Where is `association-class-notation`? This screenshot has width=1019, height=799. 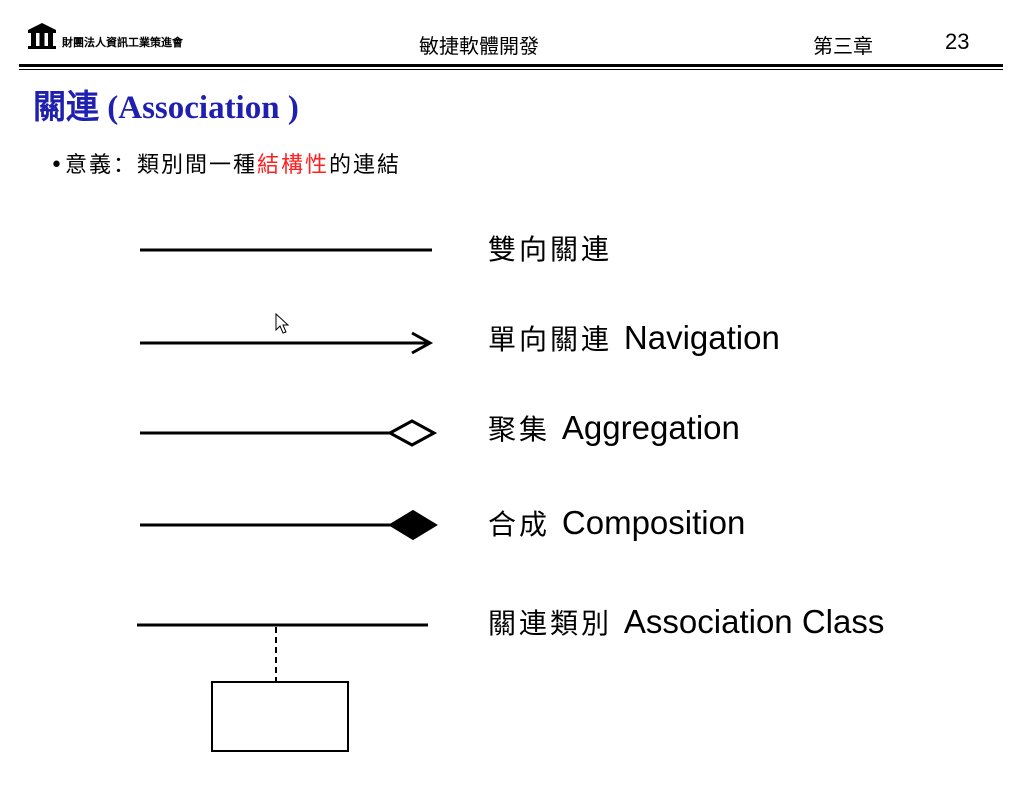 association-class-notation is located at coordinates (282, 687).